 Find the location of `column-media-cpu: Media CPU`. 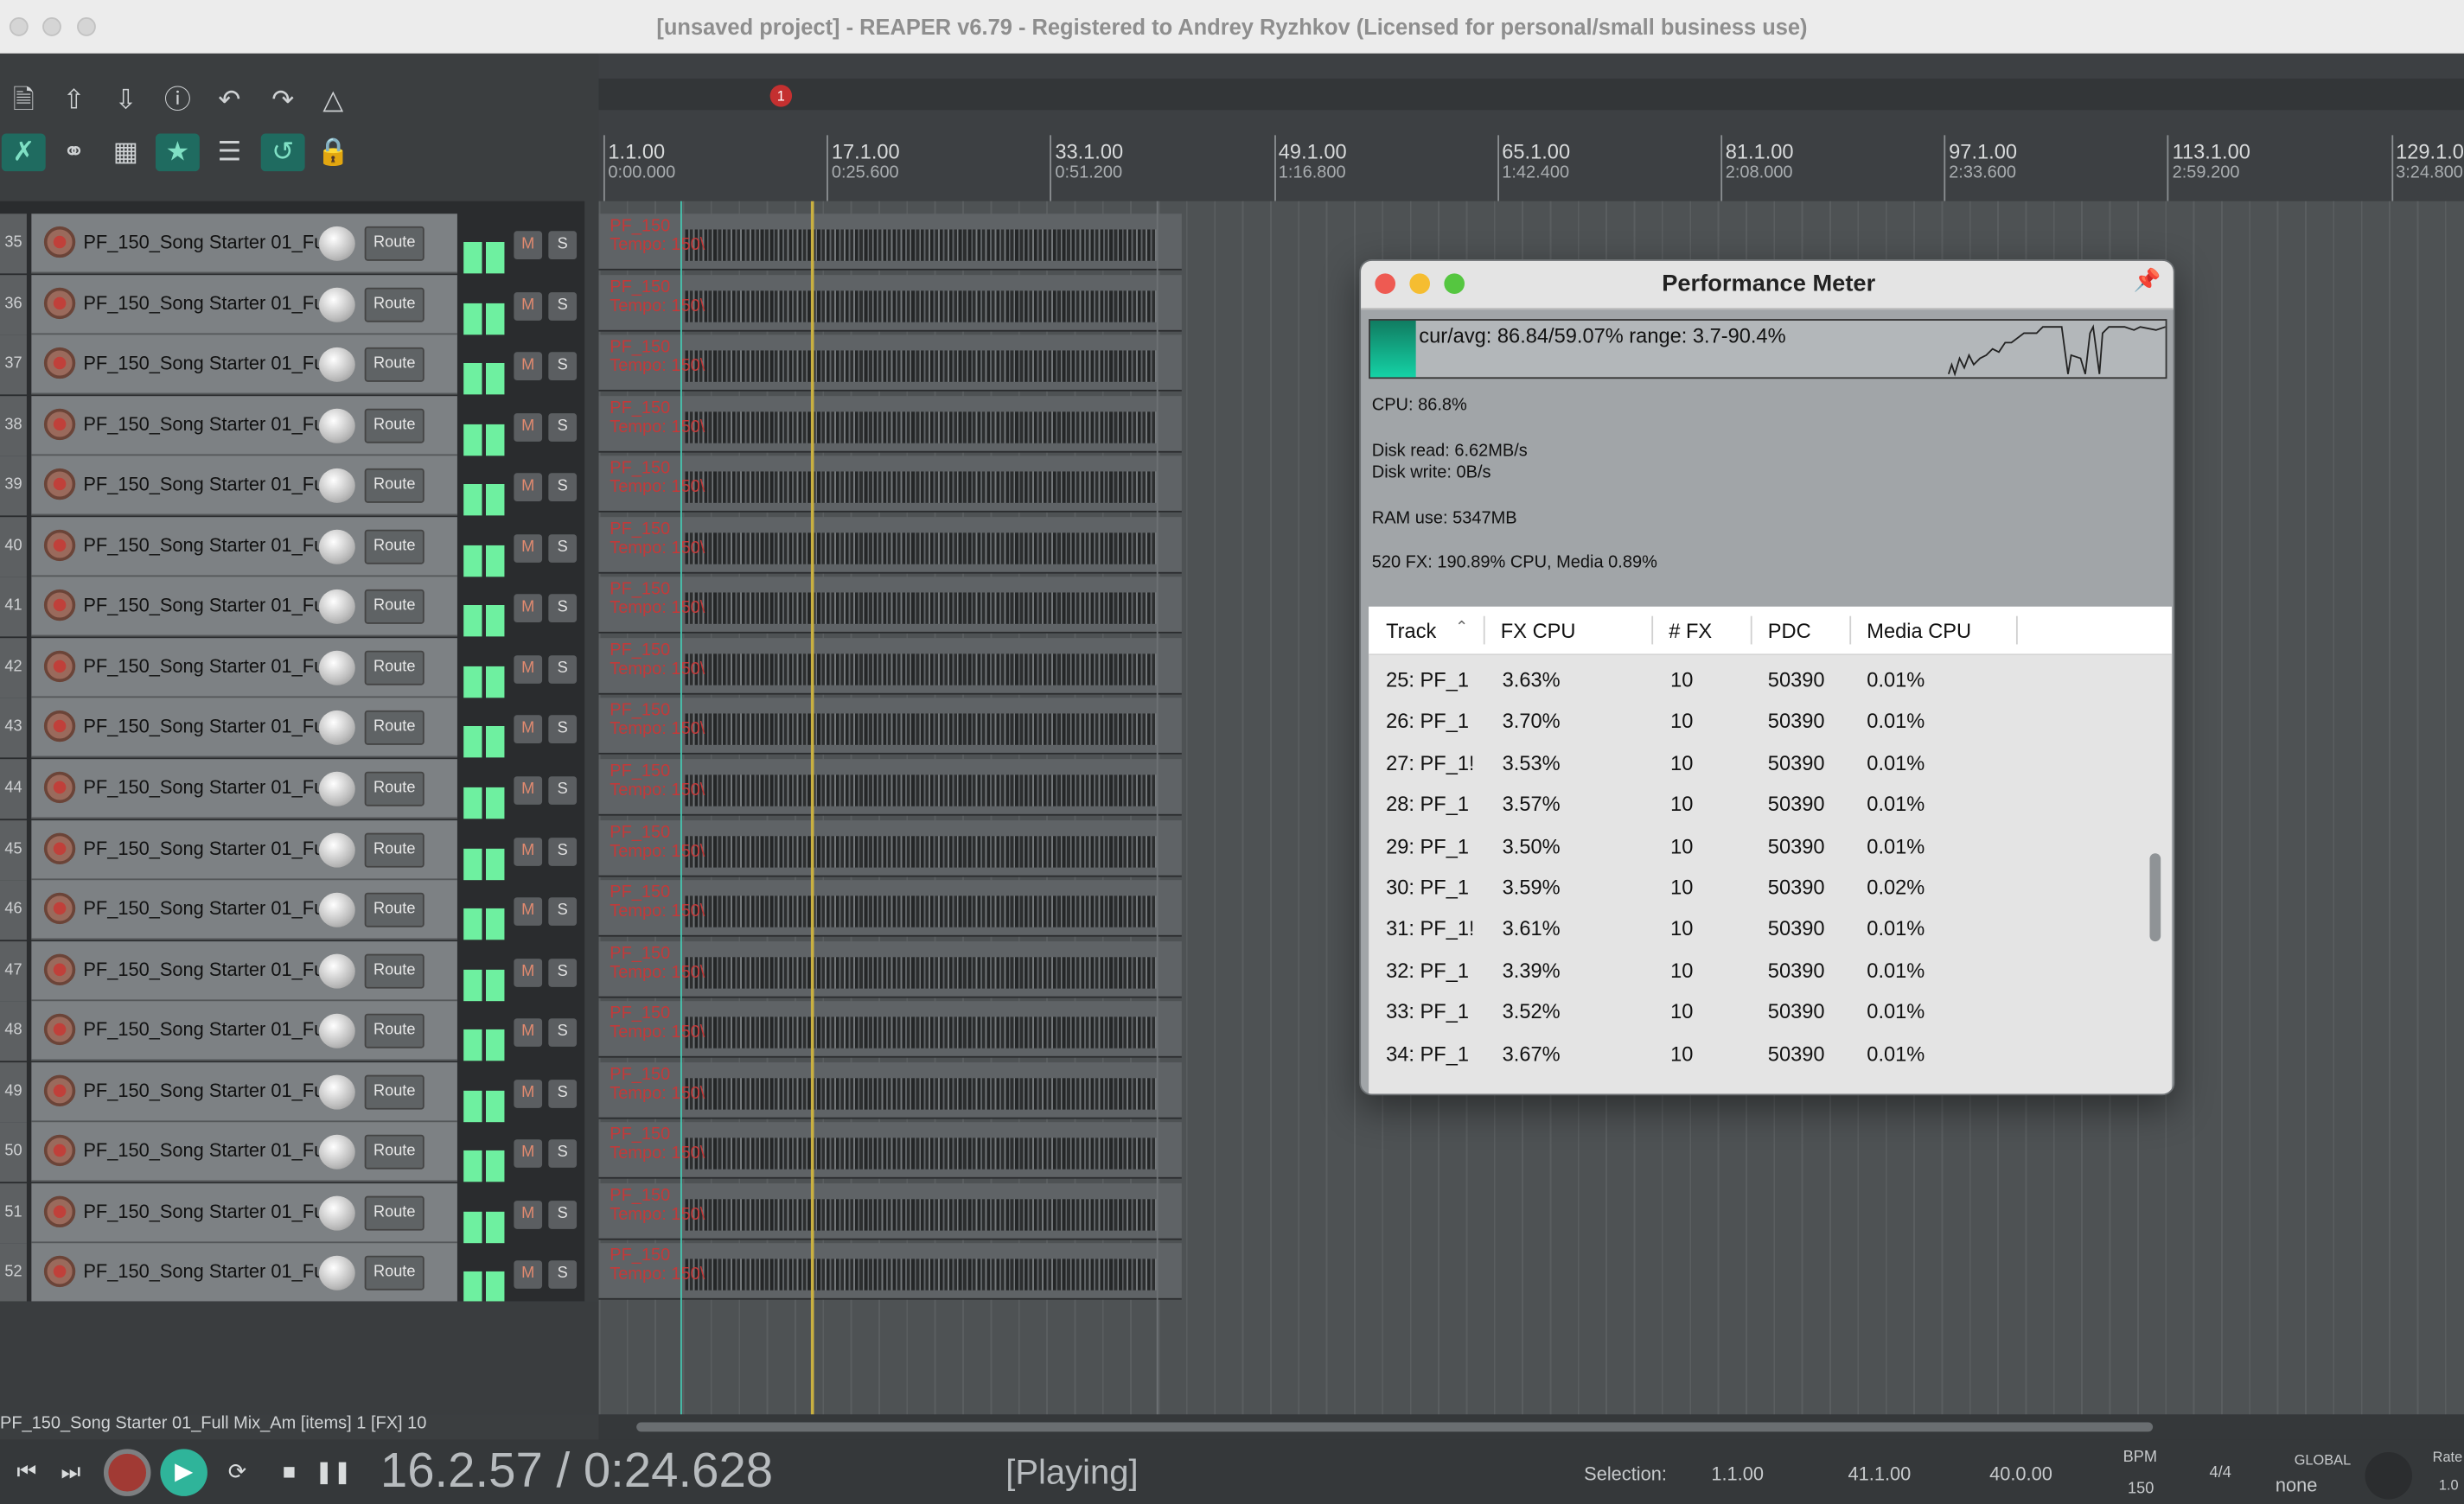

column-media-cpu: Media CPU is located at coordinates (1919, 630).